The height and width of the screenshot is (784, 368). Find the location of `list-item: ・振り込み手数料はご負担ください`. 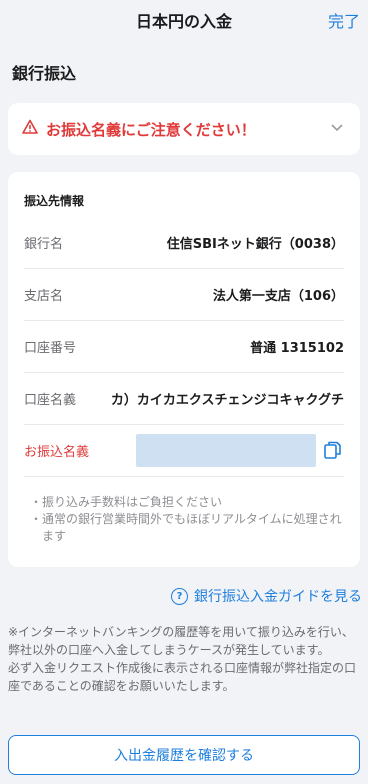

list-item: ・振り込み手数料はご負担ください is located at coordinates (126, 502).